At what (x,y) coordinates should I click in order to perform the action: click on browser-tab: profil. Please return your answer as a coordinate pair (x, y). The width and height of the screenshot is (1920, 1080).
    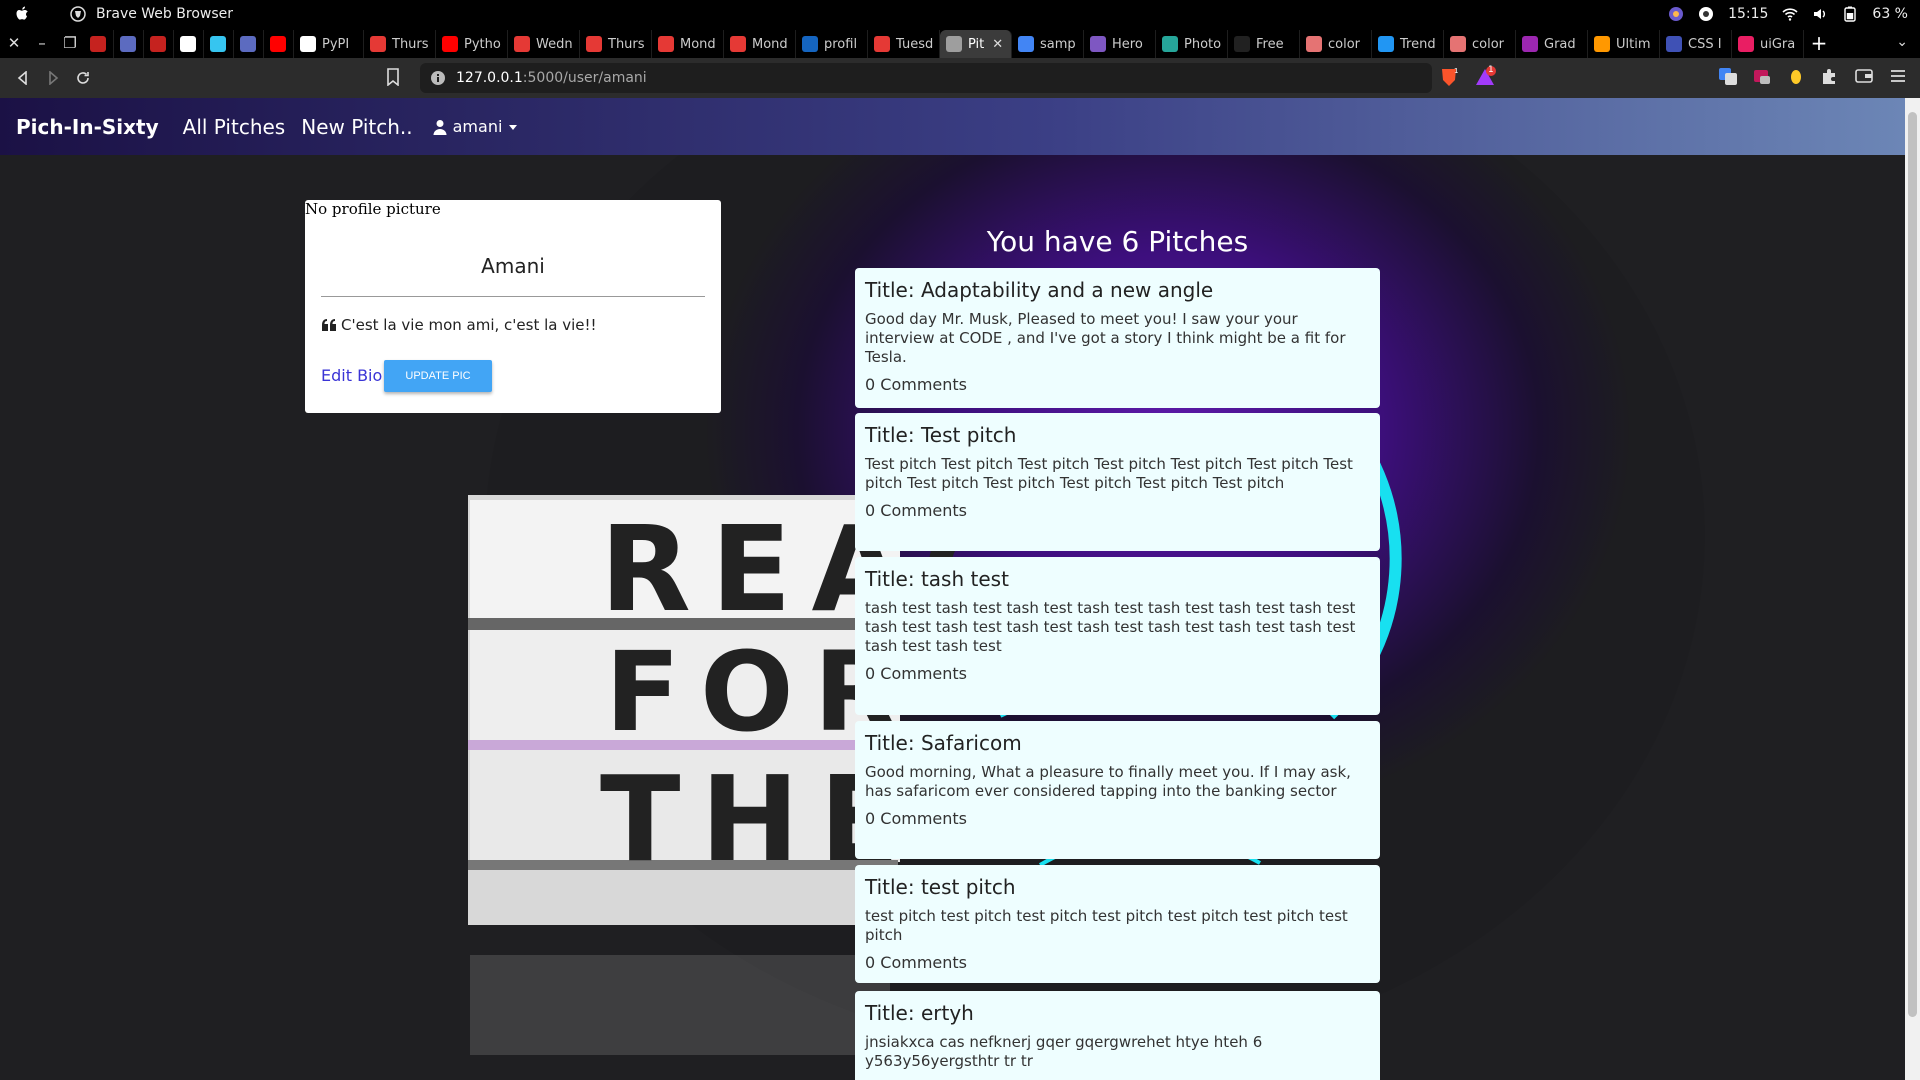
    Looking at the image, I should click on (832, 44).